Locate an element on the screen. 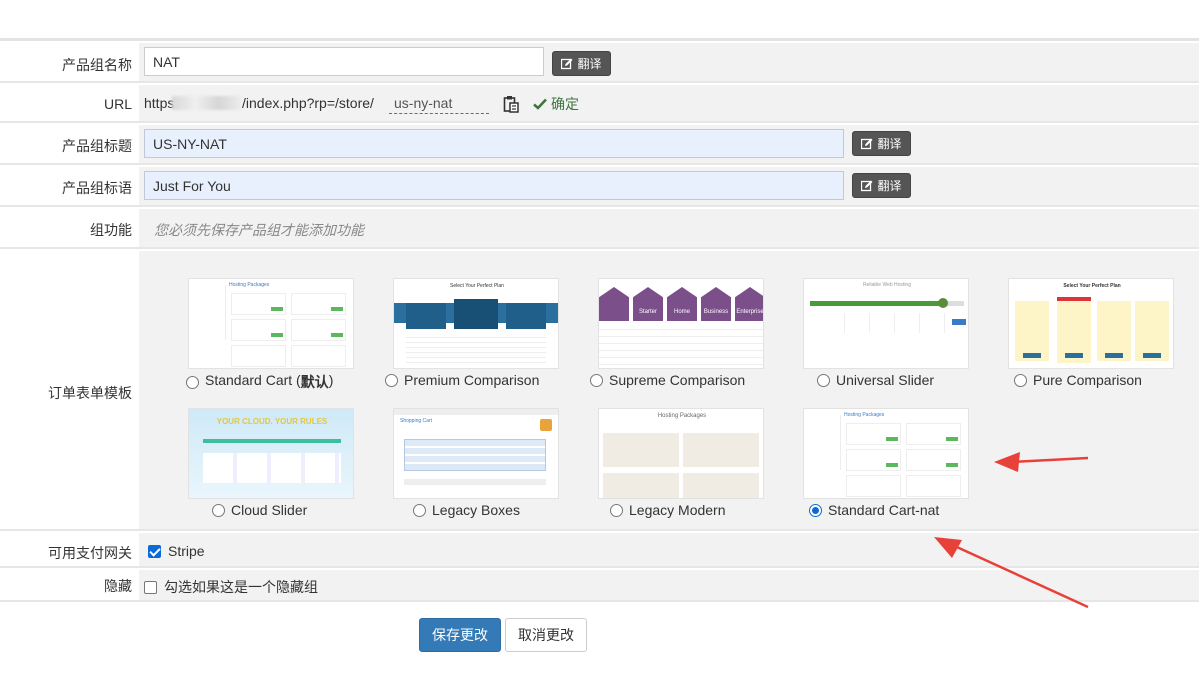 Image resolution: width=1199 pixels, height=686 pixels. row-payment-gateways: 可用支付网关 Stripe is located at coordinates (599, 550).